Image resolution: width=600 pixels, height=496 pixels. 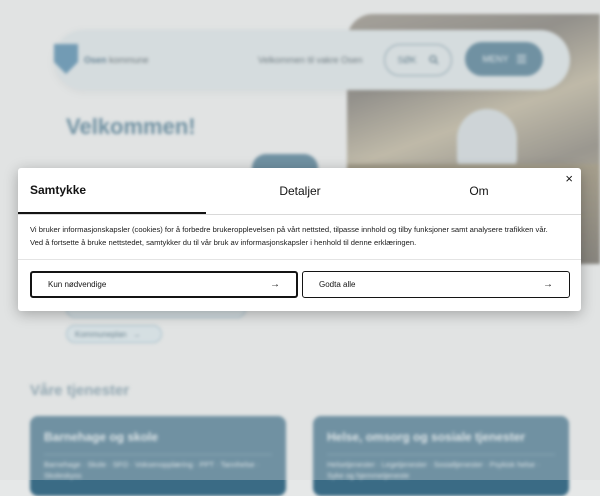 I want to click on tab-detaljer: Detaljer, so click(x=300, y=191).